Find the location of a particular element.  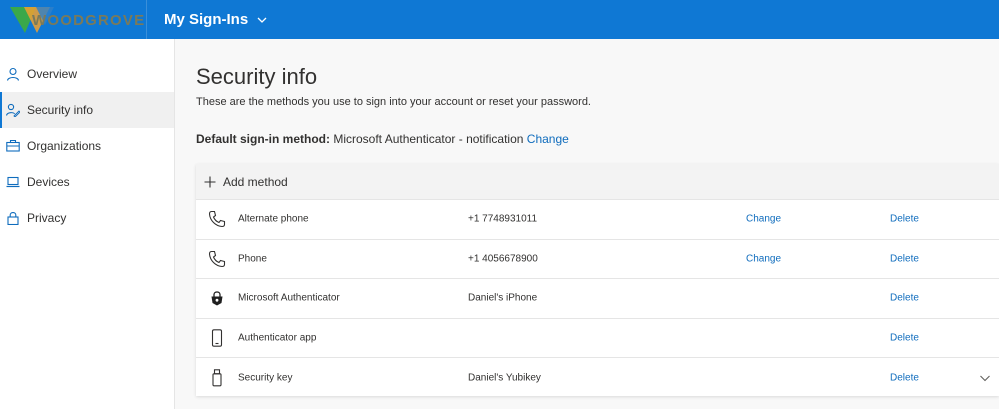

sidebar-item-label: Organizations is located at coordinates (64, 146).